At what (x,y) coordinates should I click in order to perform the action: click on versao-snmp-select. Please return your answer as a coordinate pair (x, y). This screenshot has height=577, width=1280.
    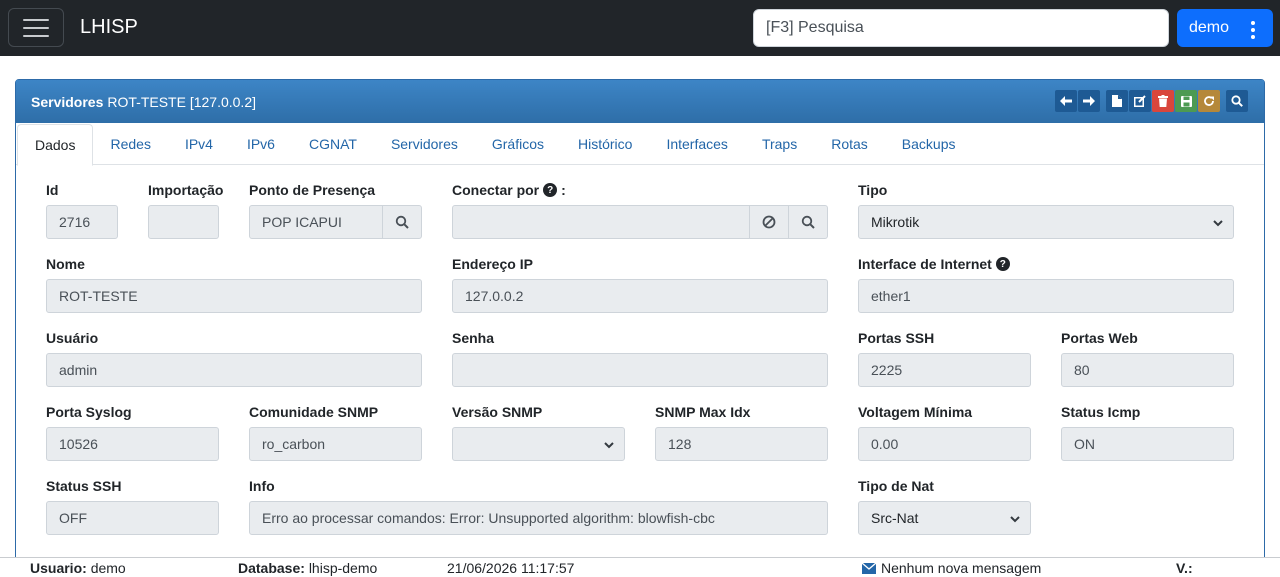
    Looking at the image, I should click on (538, 444).